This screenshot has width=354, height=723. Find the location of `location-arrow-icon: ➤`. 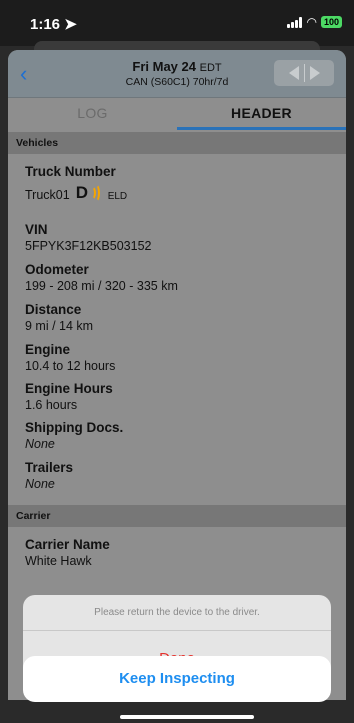

location-arrow-icon: ➤ is located at coordinates (70, 24).